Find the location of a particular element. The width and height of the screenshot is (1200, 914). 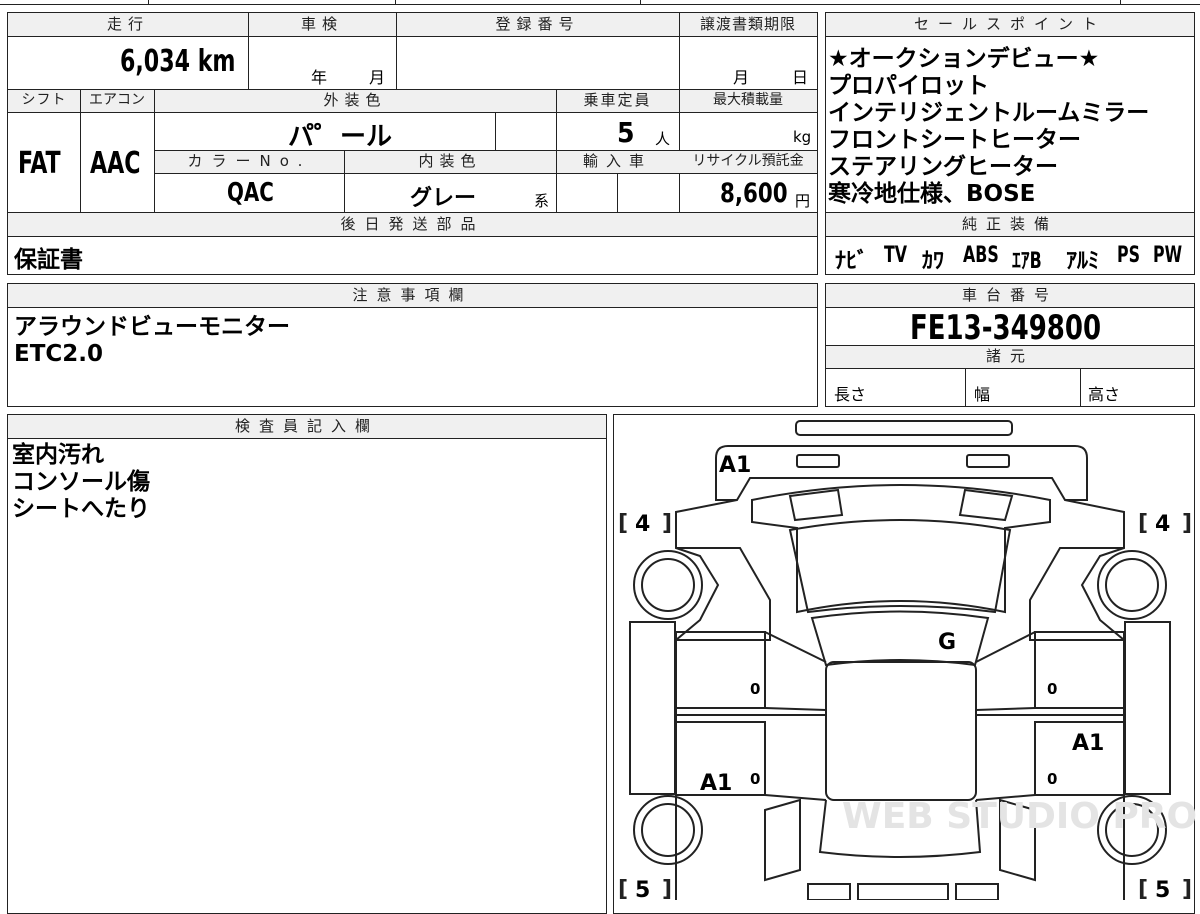

bracket-rl: ] is located at coordinates (667, 888).